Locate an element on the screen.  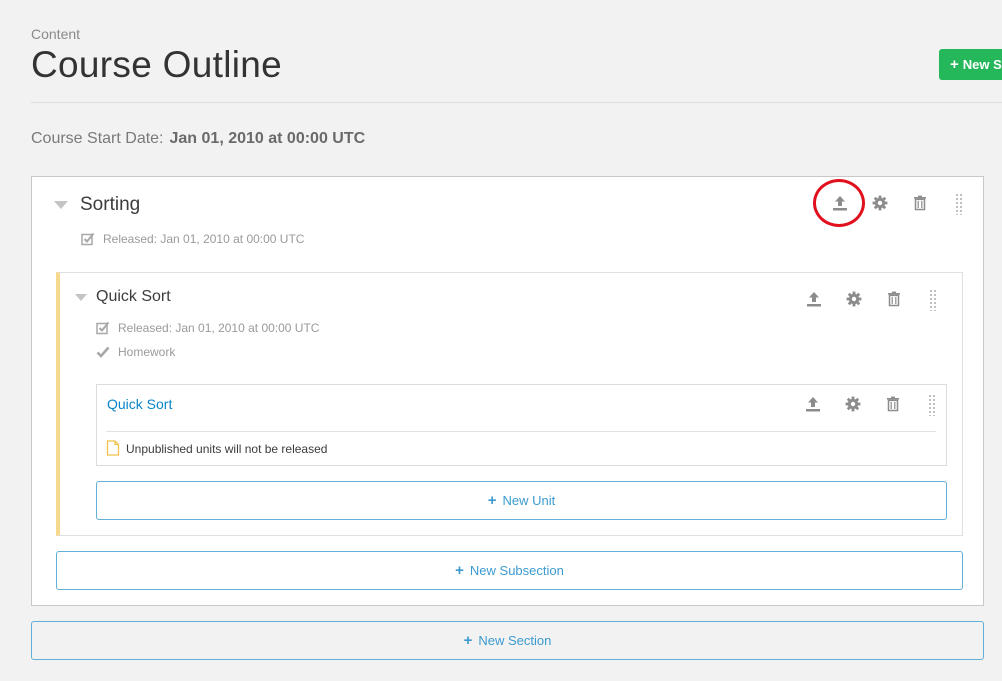
subsection-grading-text: Homework is located at coordinates (147, 352).